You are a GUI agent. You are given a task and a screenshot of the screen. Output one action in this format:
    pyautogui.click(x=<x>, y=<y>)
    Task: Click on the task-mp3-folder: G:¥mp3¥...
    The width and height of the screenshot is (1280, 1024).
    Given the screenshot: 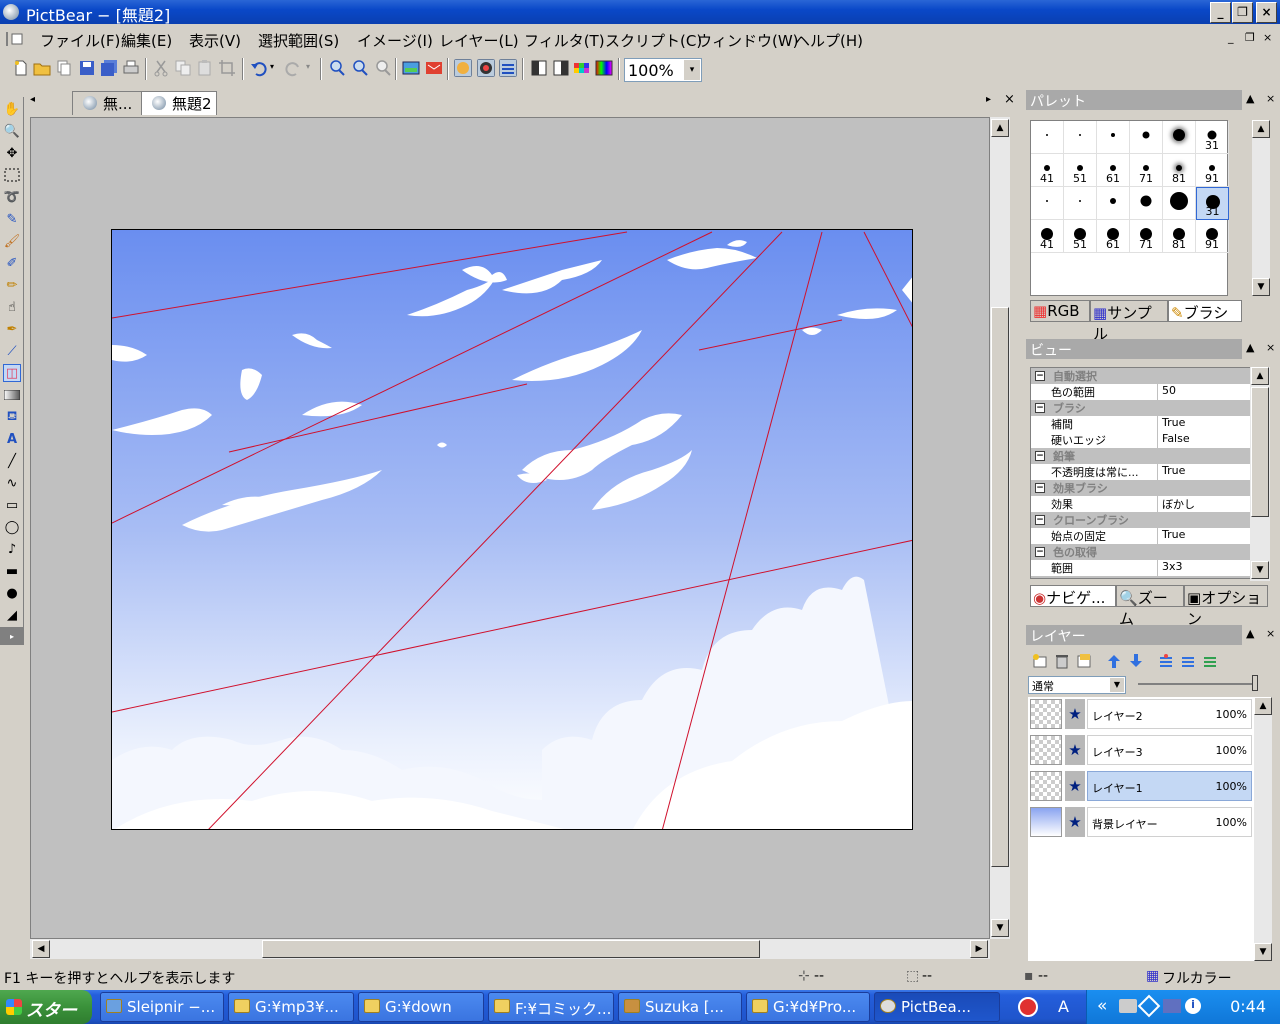 What is the action you would take?
    pyautogui.click(x=291, y=1007)
    